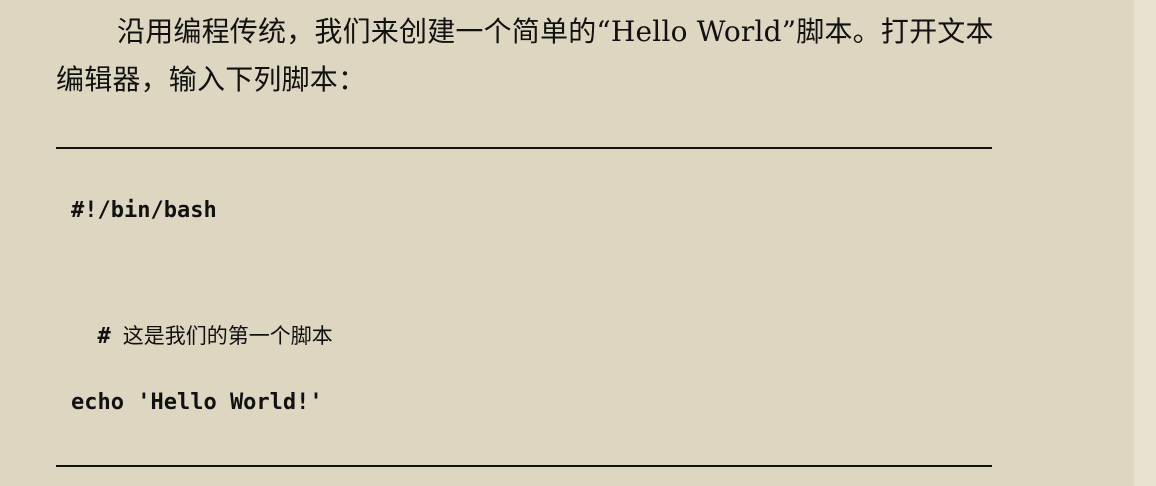 The width and height of the screenshot is (1156, 486). I want to click on code-block-top-rule, so click(524, 148).